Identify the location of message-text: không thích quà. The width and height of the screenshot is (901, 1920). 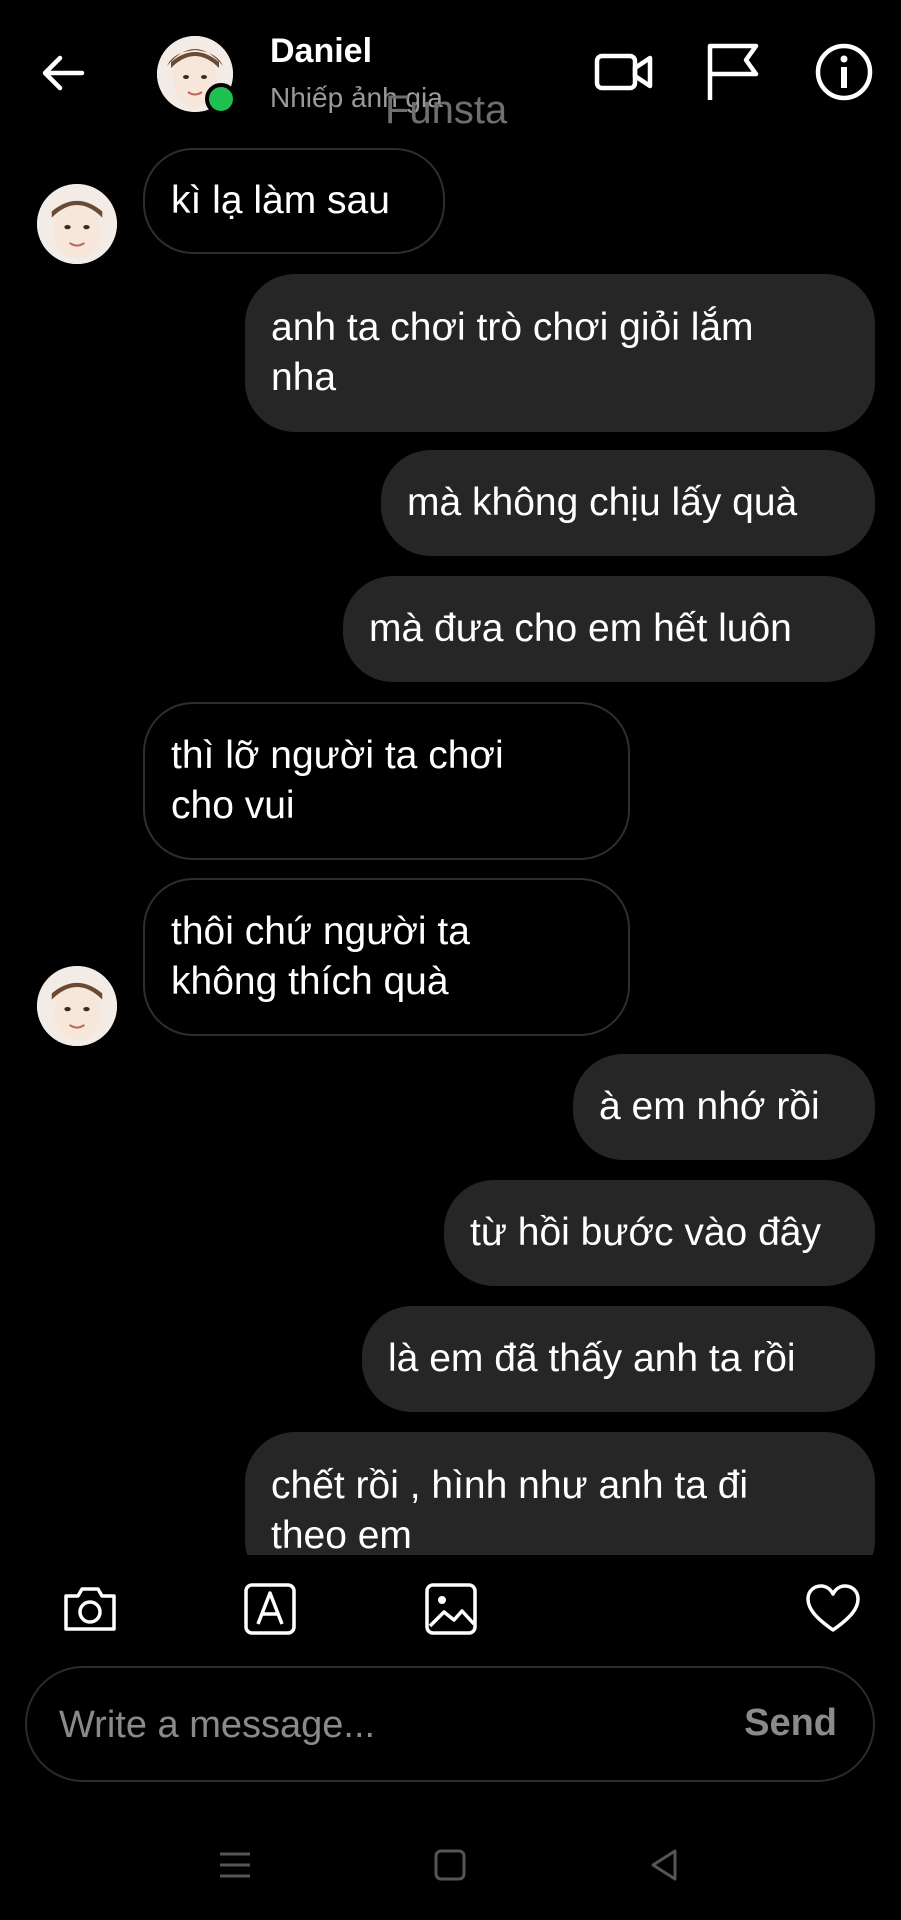
(310, 981).